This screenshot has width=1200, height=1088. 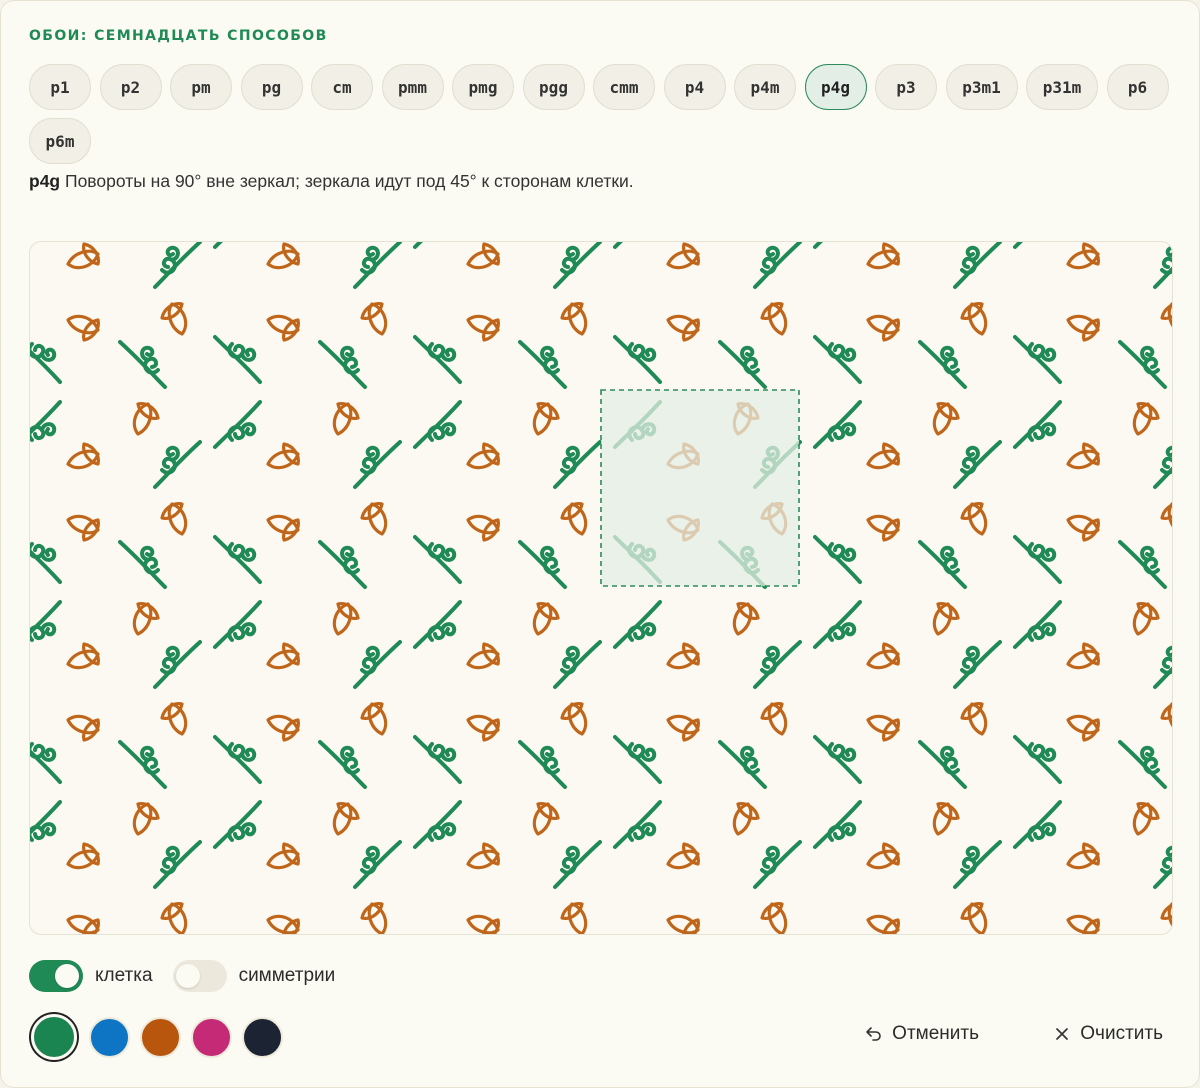 What do you see at coordinates (60, 87) in the screenshot?
I see `group-chip-p1: p1` at bounding box center [60, 87].